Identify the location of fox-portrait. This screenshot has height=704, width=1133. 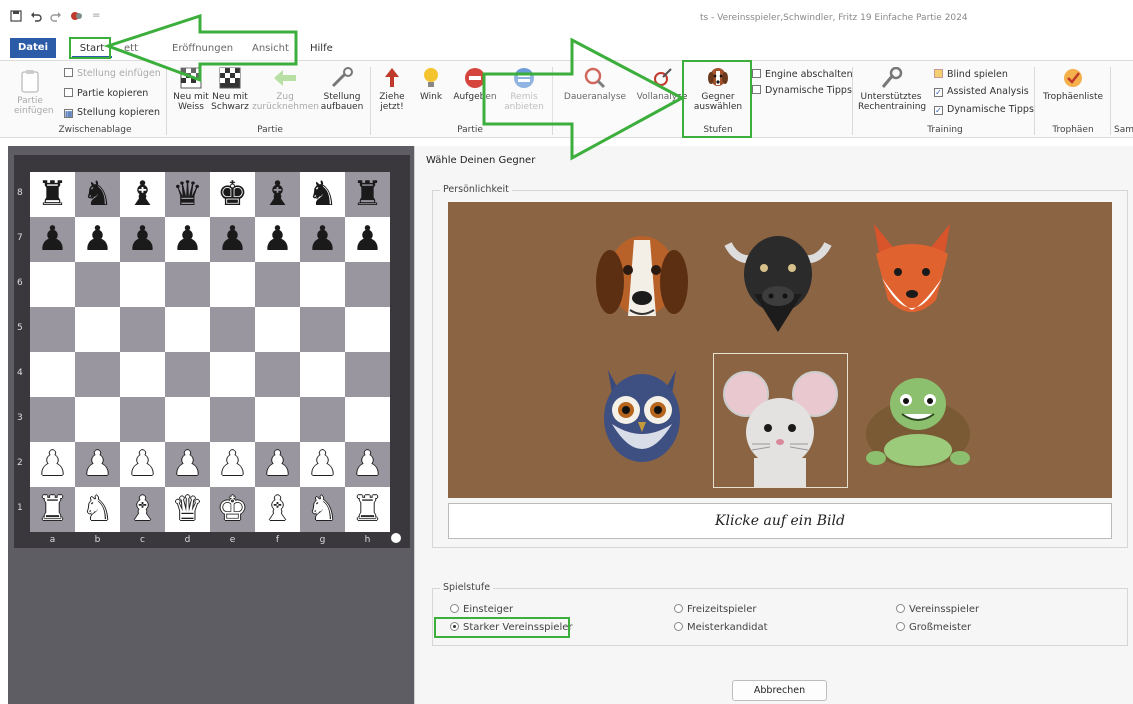
(912, 274).